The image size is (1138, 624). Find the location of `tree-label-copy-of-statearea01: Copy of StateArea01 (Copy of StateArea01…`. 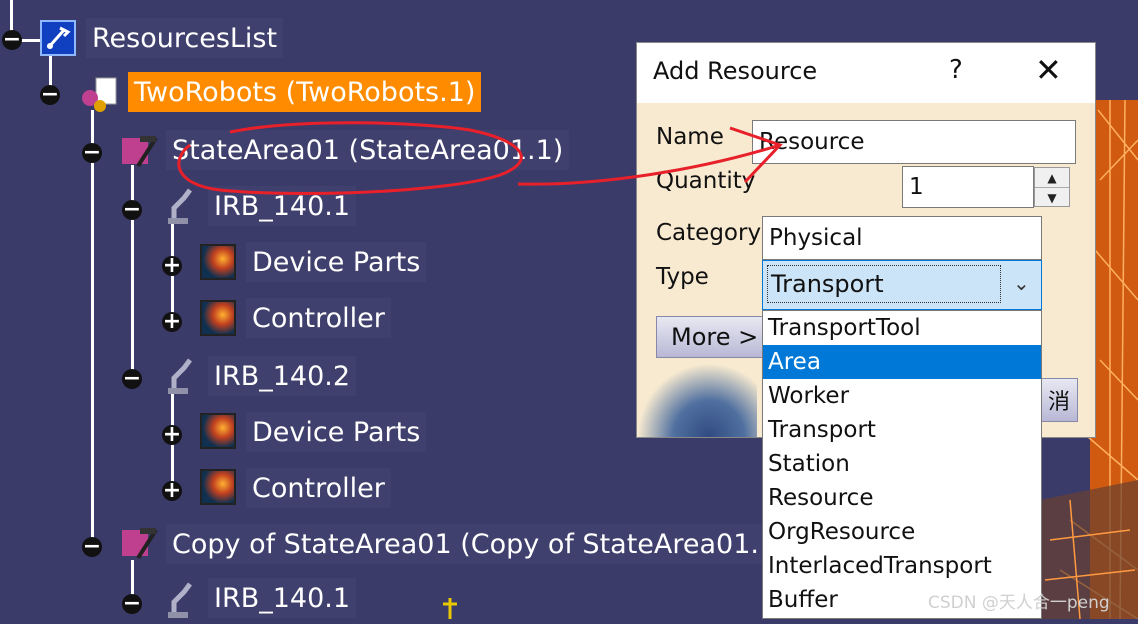

tree-label-copy-of-statearea01: Copy of StateArea01 (Copy of StateArea01… is located at coordinates (474, 544).